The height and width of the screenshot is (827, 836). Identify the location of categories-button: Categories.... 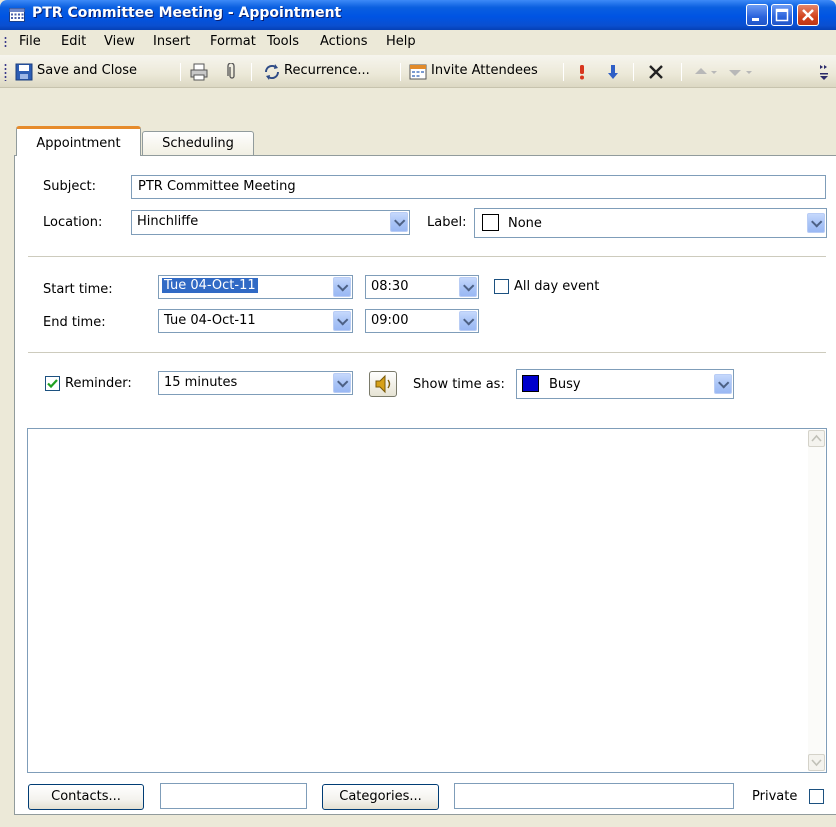
(380, 797).